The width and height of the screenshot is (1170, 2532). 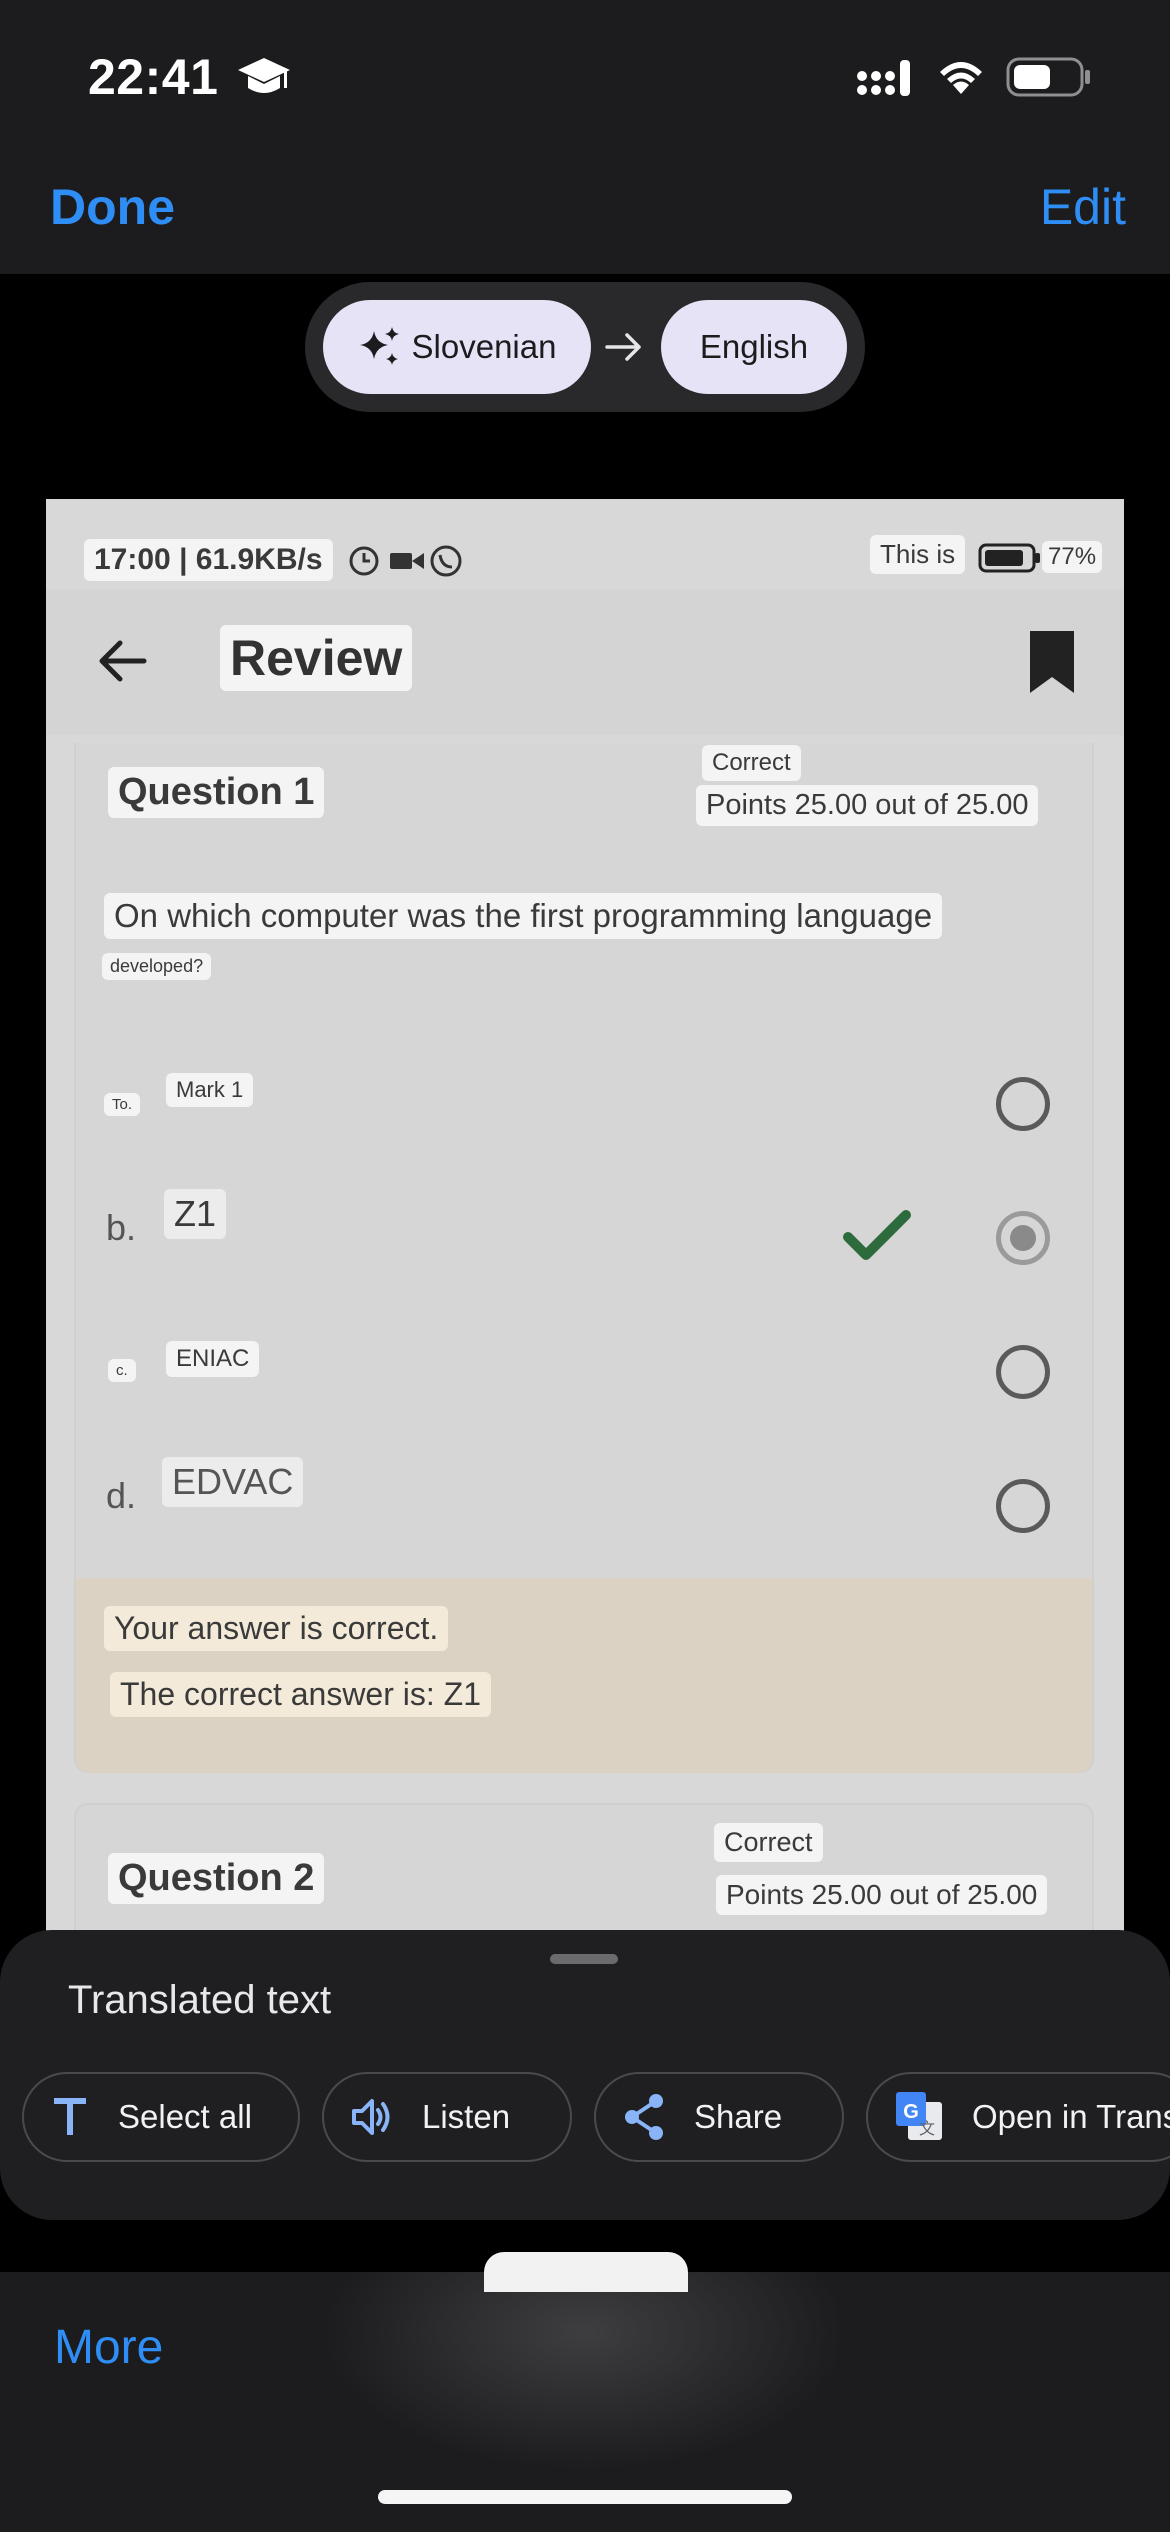 I want to click on share-button: Share, so click(x=719, y=2117).